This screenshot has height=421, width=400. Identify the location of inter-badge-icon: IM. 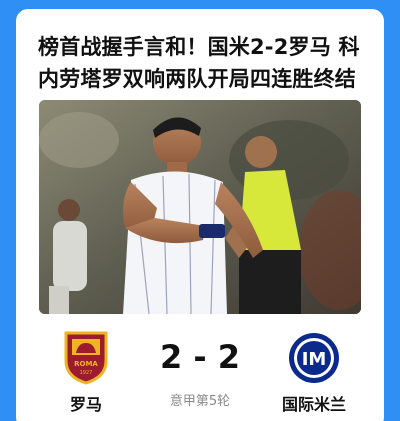
(314, 358).